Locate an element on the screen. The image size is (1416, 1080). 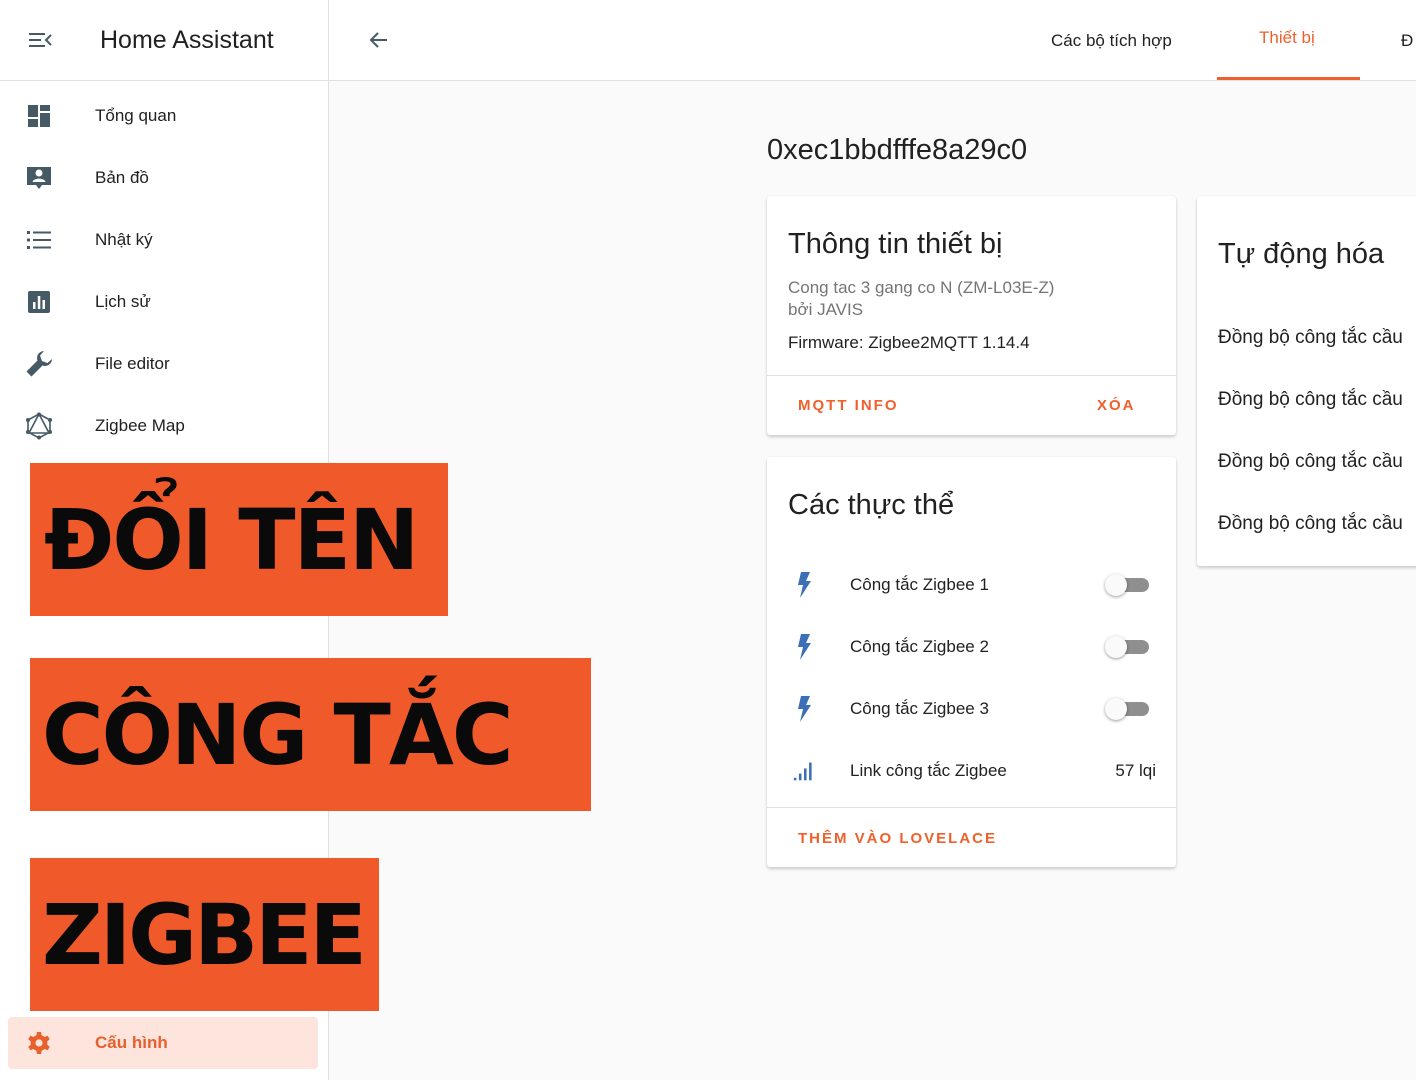
sidebar-item-label: Nhật ký is located at coordinates (124, 239).